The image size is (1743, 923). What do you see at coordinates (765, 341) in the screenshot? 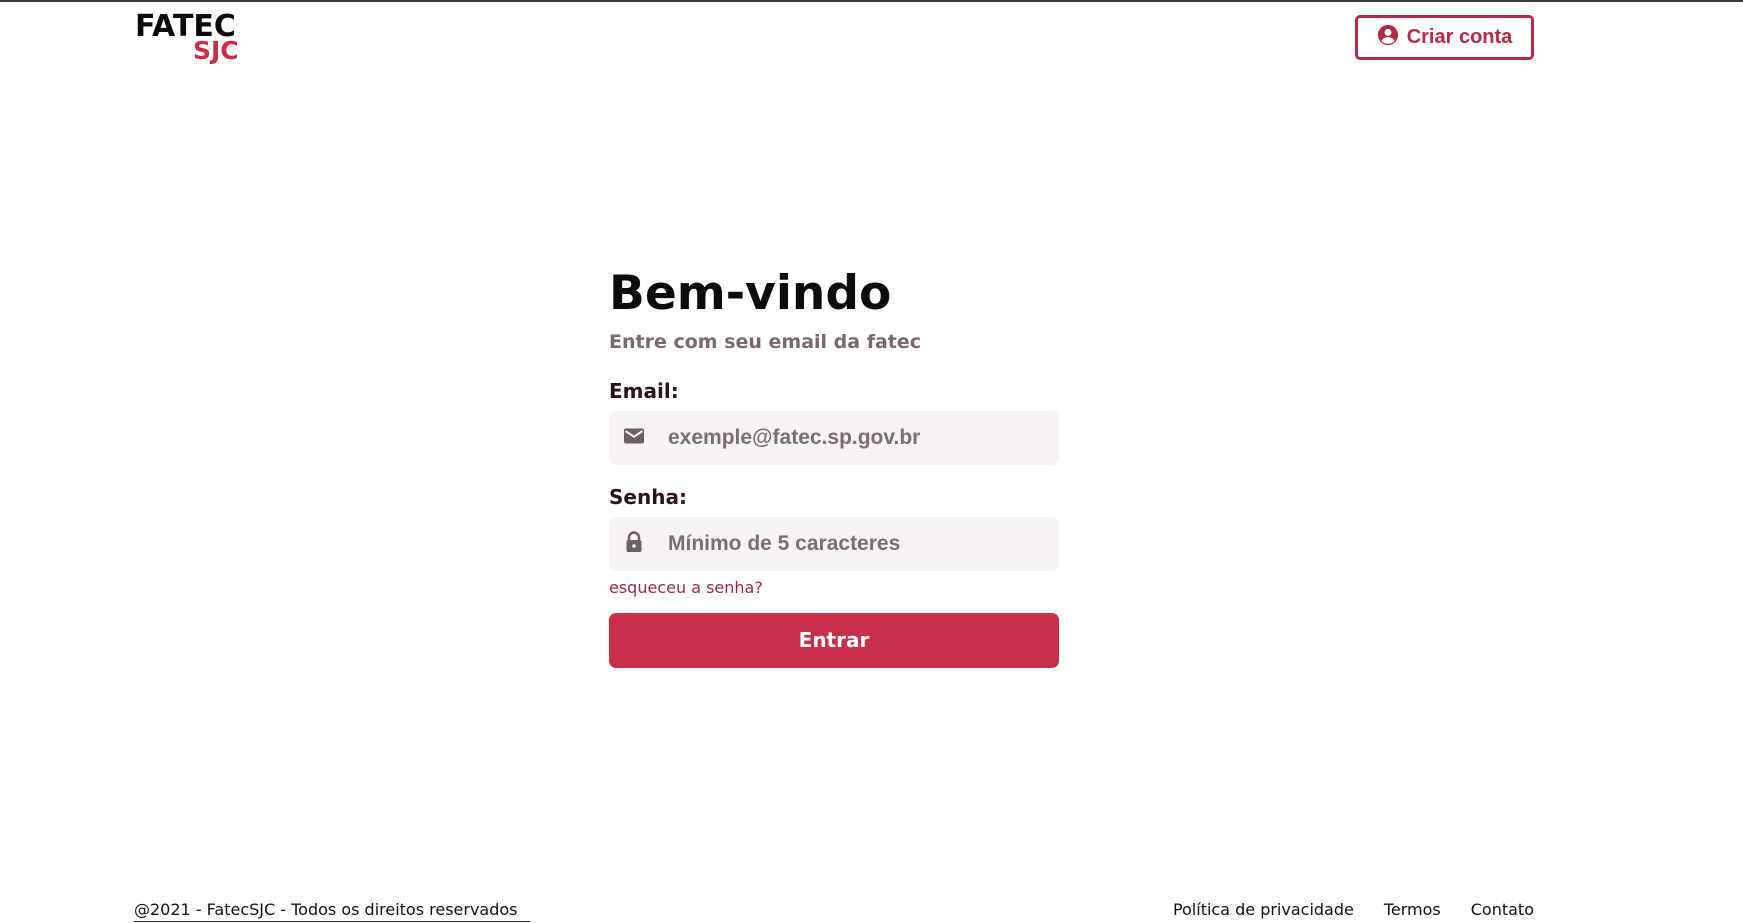
I see `page-subtitle: Entre com seu email da fatec` at bounding box center [765, 341].